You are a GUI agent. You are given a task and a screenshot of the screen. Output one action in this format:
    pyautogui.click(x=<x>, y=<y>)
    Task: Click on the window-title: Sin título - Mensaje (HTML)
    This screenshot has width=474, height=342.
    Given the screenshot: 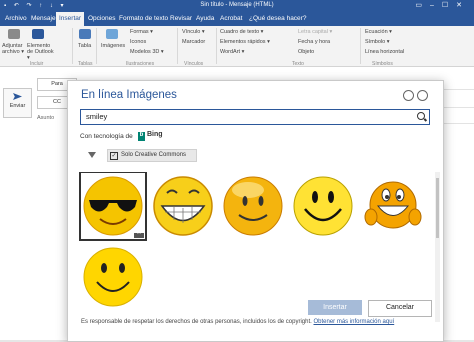 What is the action you would take?
    pyautogui.click(x=237, y=5)
    